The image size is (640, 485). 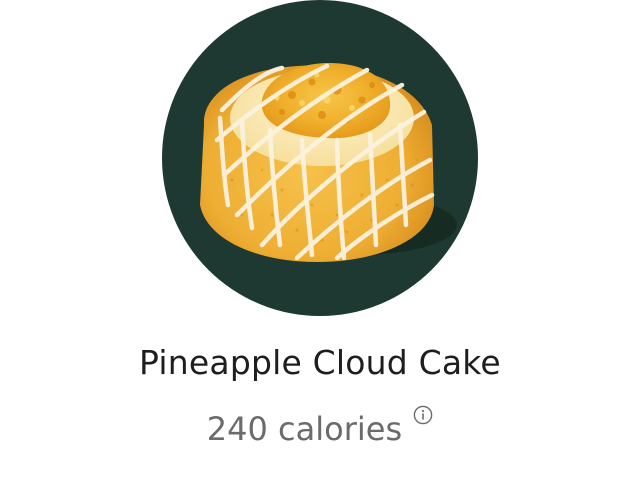 I want to click on calories-text: 240 calories, so click(x=304, y=429).